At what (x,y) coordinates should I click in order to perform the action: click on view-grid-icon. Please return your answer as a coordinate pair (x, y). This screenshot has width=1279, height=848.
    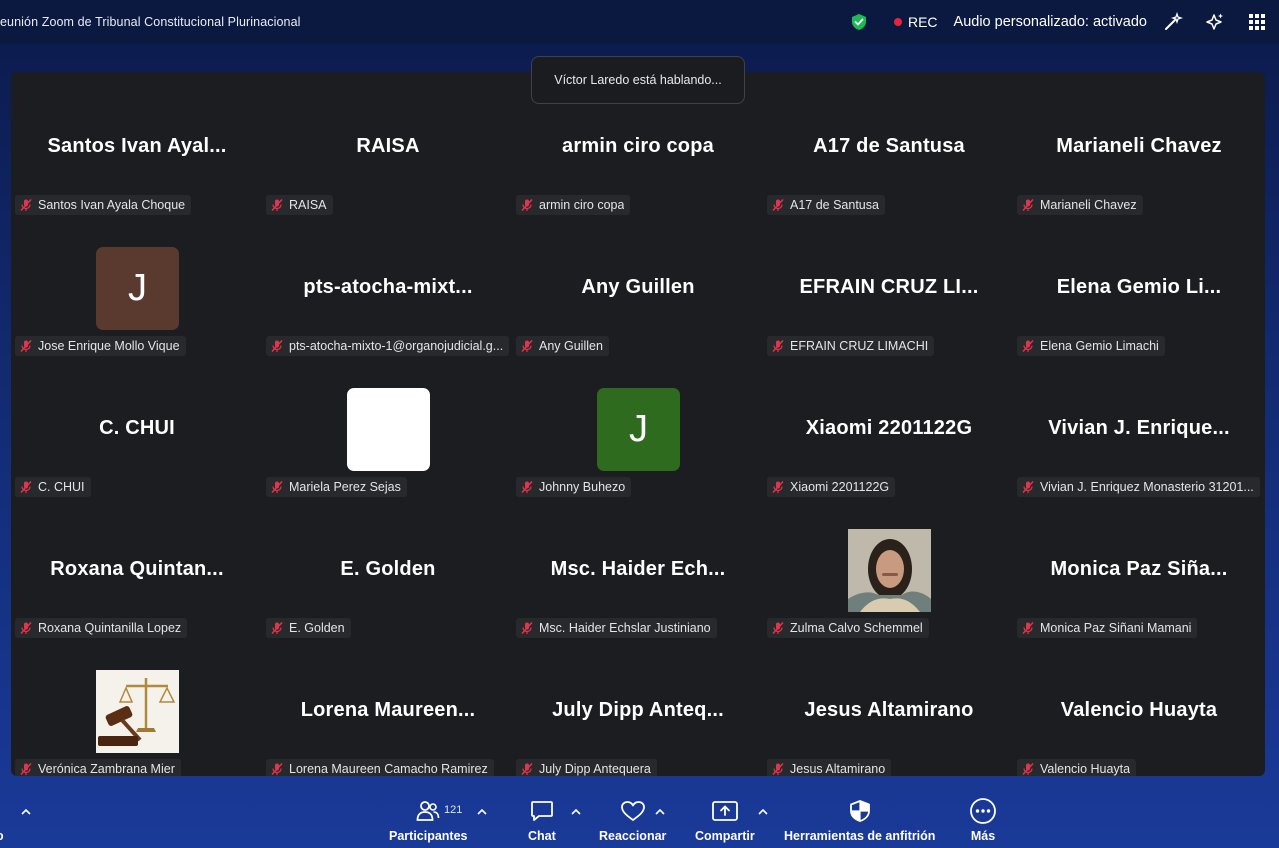
    Looking at the image, I should click on (1257, 22).